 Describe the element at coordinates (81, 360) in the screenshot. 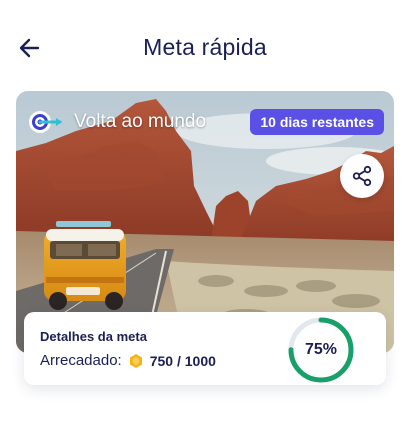

I see `raised-label: Arrecadado:` at that location.